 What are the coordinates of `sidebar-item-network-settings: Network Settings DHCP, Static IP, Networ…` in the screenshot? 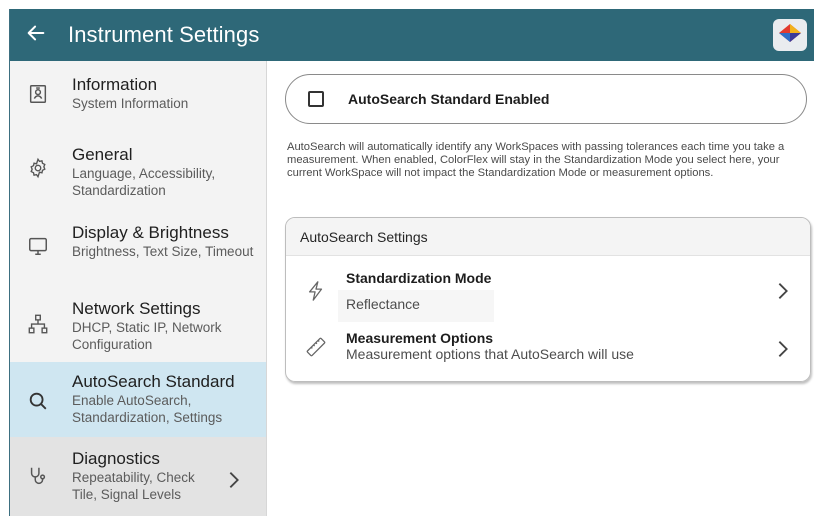 It's located at (138, 323).